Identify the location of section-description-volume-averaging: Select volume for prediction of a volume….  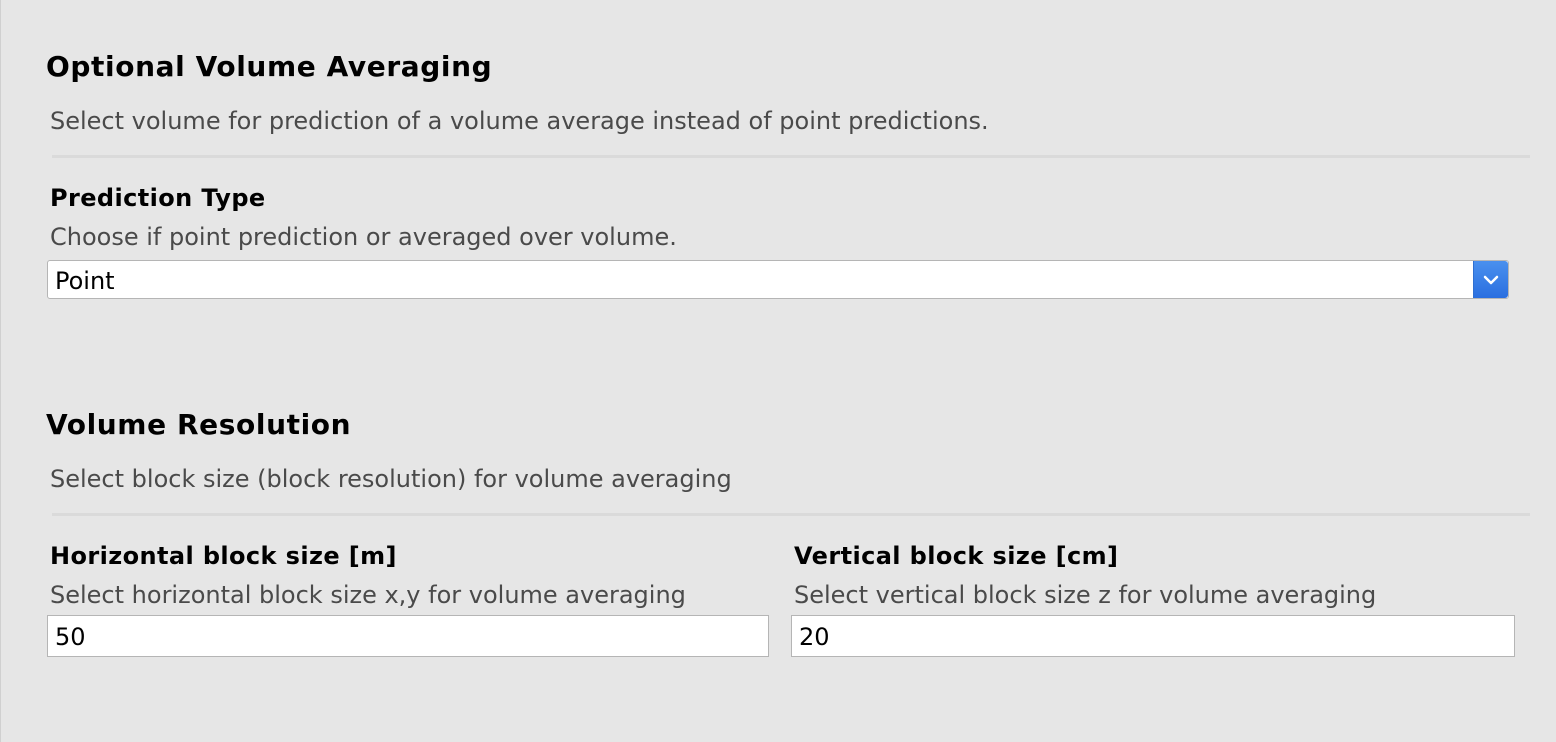
(519, 121).